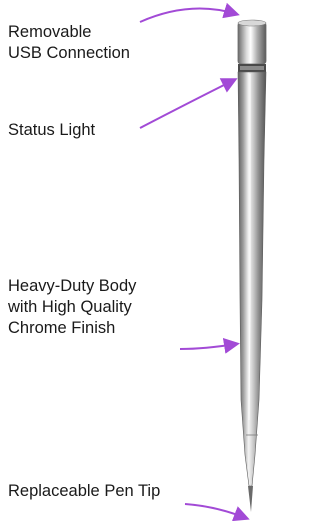 The width and height of the screenshot is (320, 521). What do you see at coordinates (217, 512) in the screenshot?
I see `arrow-pen-tip` at bounding box center [217, 512].